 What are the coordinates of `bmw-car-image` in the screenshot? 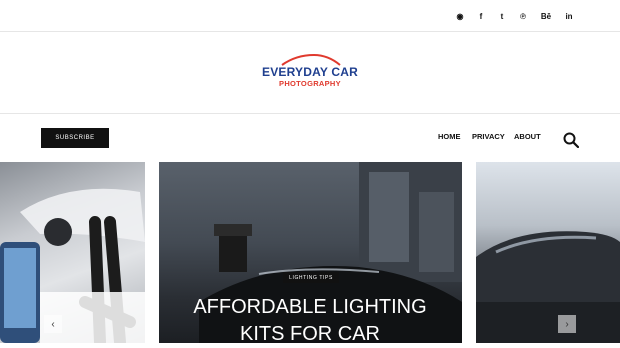 It's located at (548, 287).